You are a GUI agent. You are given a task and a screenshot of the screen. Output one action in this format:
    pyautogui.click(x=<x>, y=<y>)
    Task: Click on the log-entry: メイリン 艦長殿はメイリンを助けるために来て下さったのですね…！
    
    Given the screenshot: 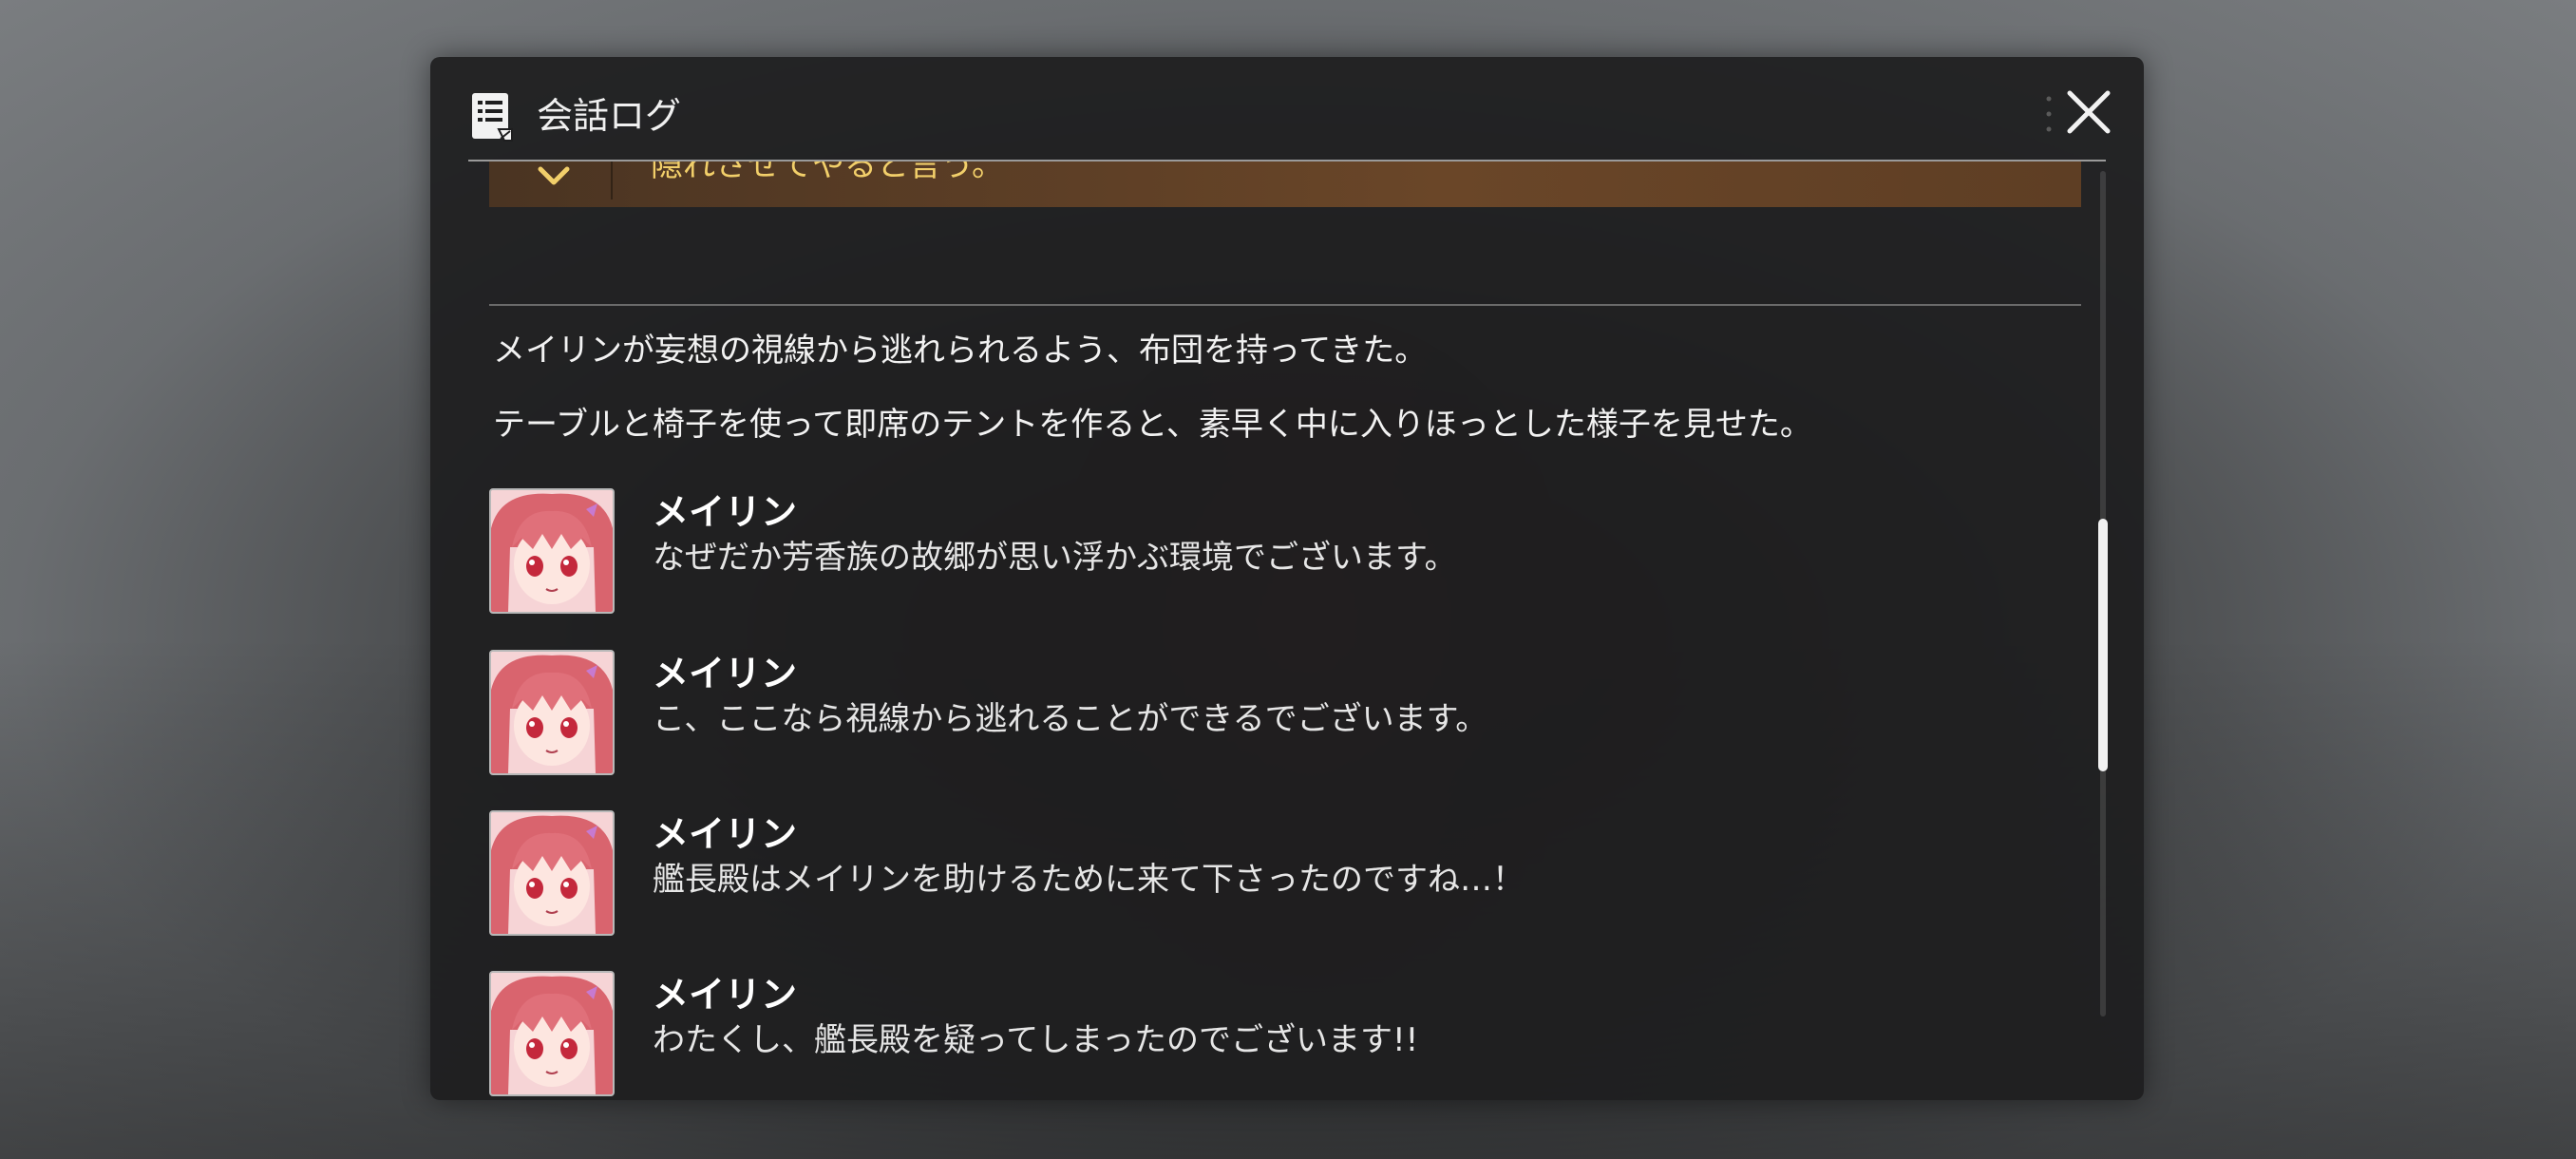 What is the action you would take?
    pyautogui.click(x=1277, y=875)
    